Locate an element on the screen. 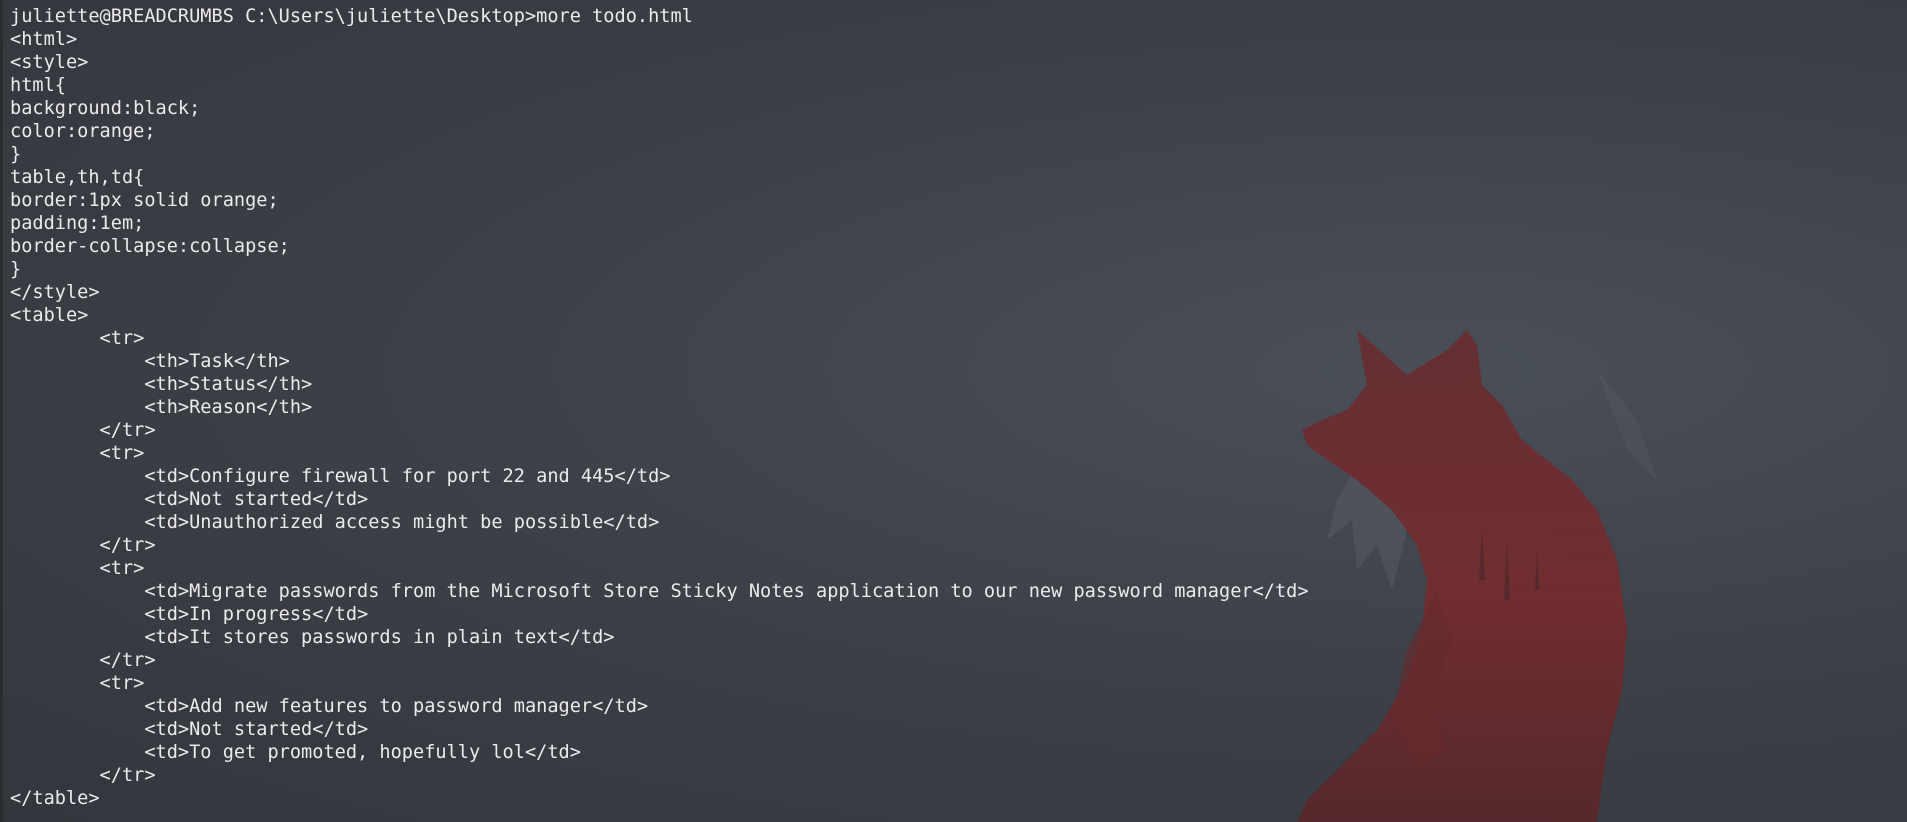 Image resolution: width=1907 pixels, height=822 pixels. output-line: <th>Status</th> is located at coordinates (161, 384).